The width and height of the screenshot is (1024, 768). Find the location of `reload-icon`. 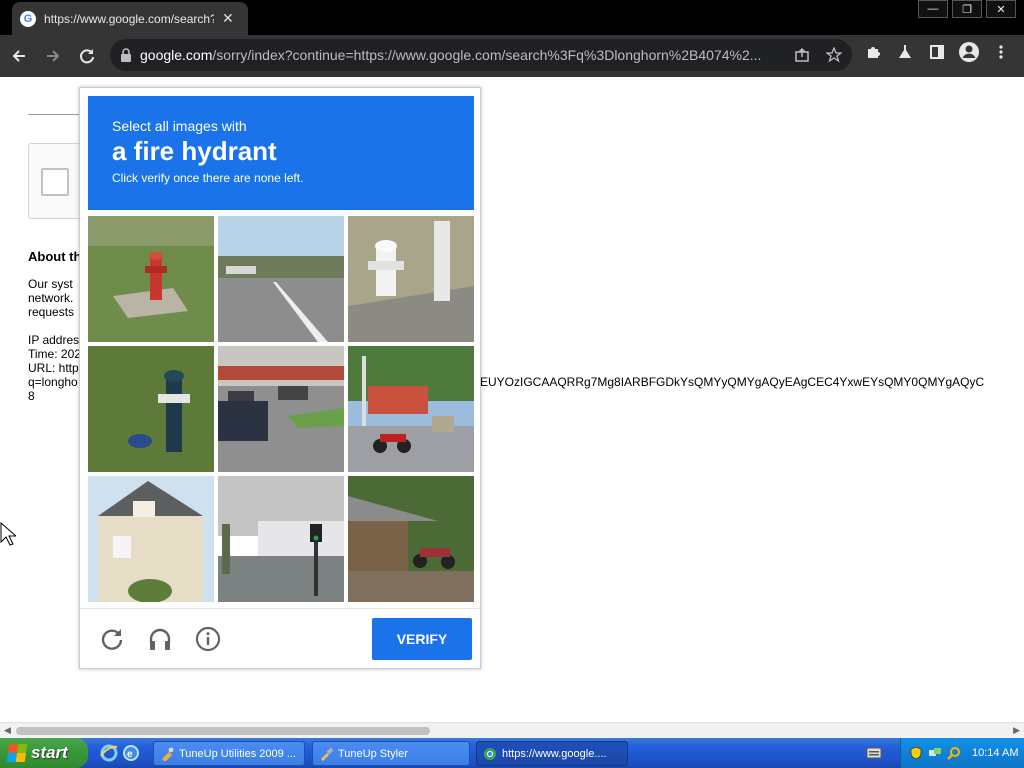

reload-icon is located at coordinates (112, 639).